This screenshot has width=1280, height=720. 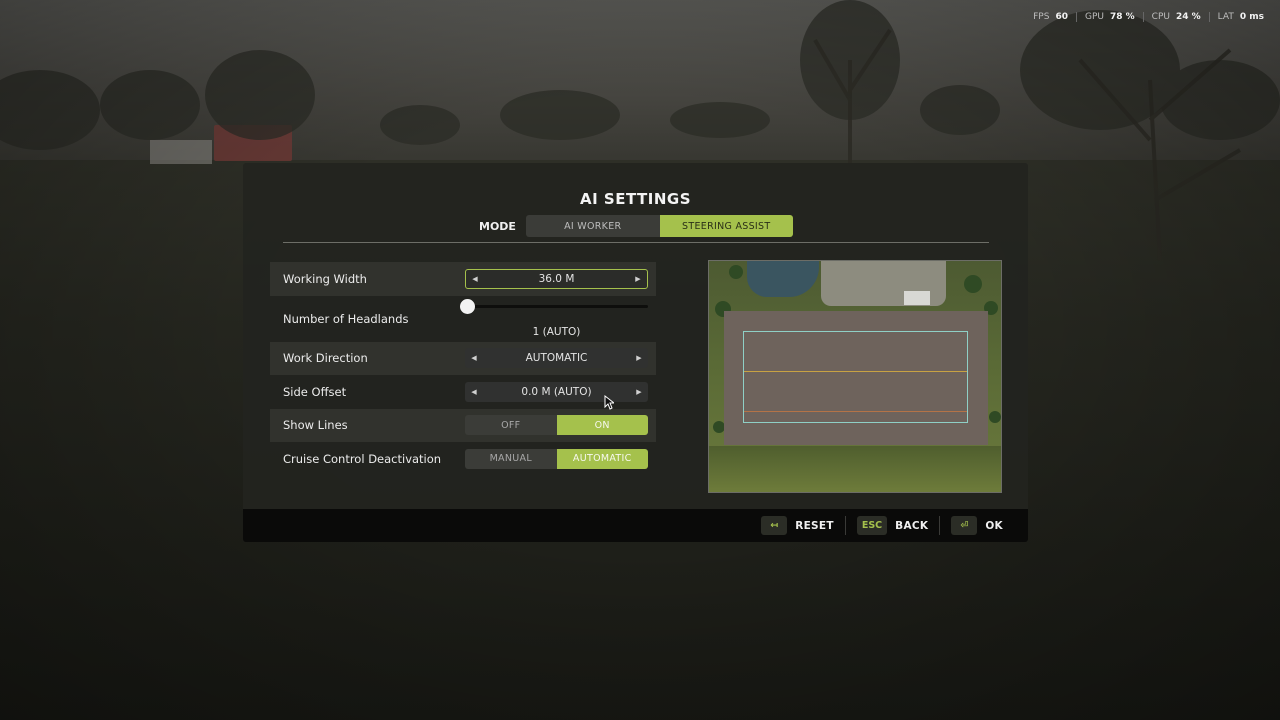 I want to click on show-lines-off: OFF, so click(x=511, y=425).